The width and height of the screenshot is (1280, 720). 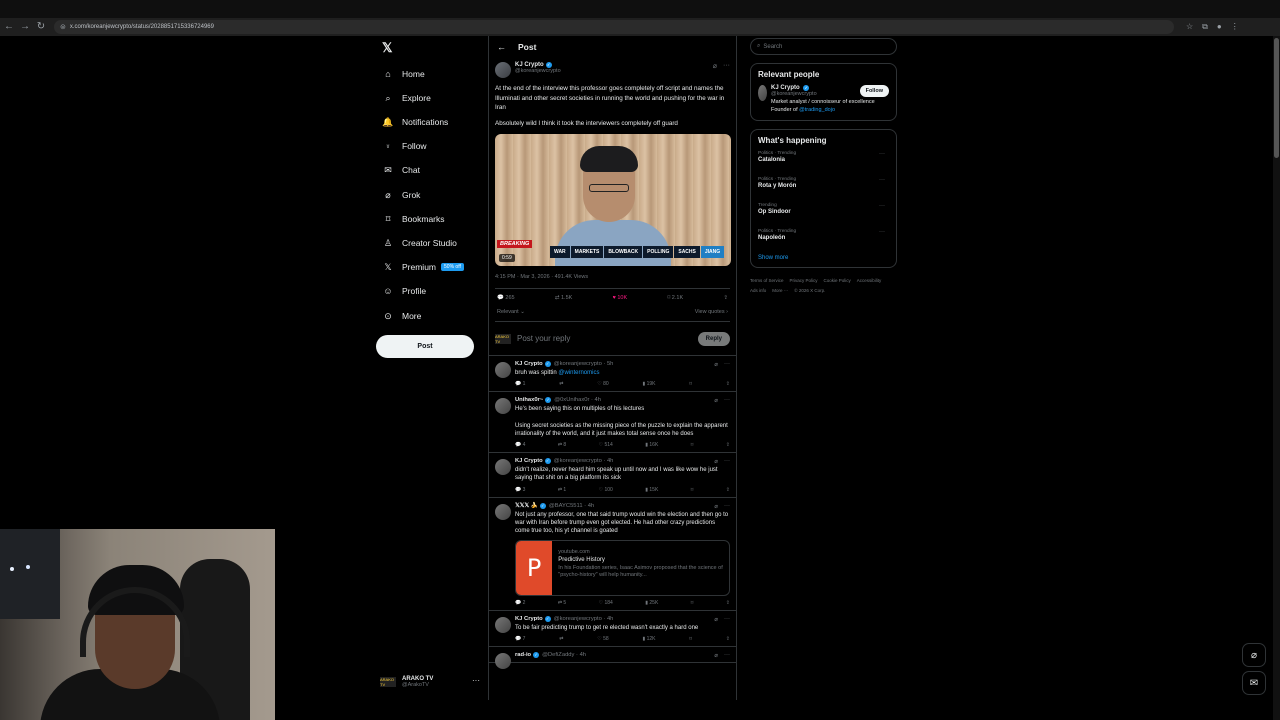 What do you see at coordinates (675, 298) in the screenshot?
I see `bookmark-stat: ⌑ 2.1K` at bounding box center [675, 298].